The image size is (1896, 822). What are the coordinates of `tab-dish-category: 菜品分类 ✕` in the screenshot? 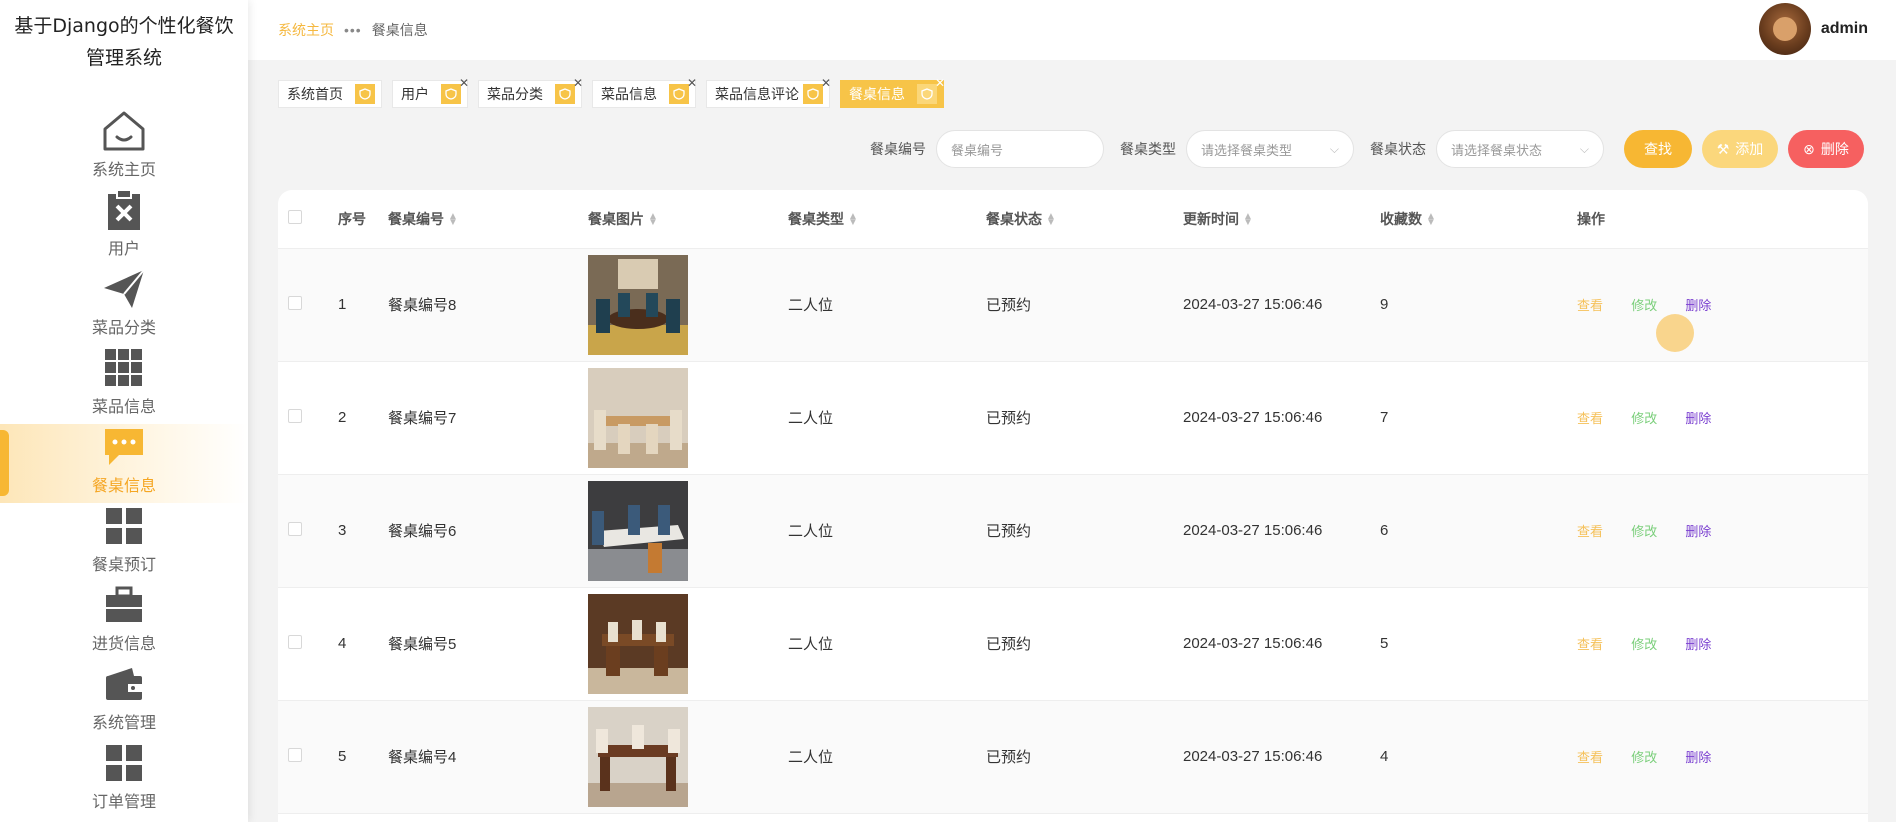 It's located at (530, 92).